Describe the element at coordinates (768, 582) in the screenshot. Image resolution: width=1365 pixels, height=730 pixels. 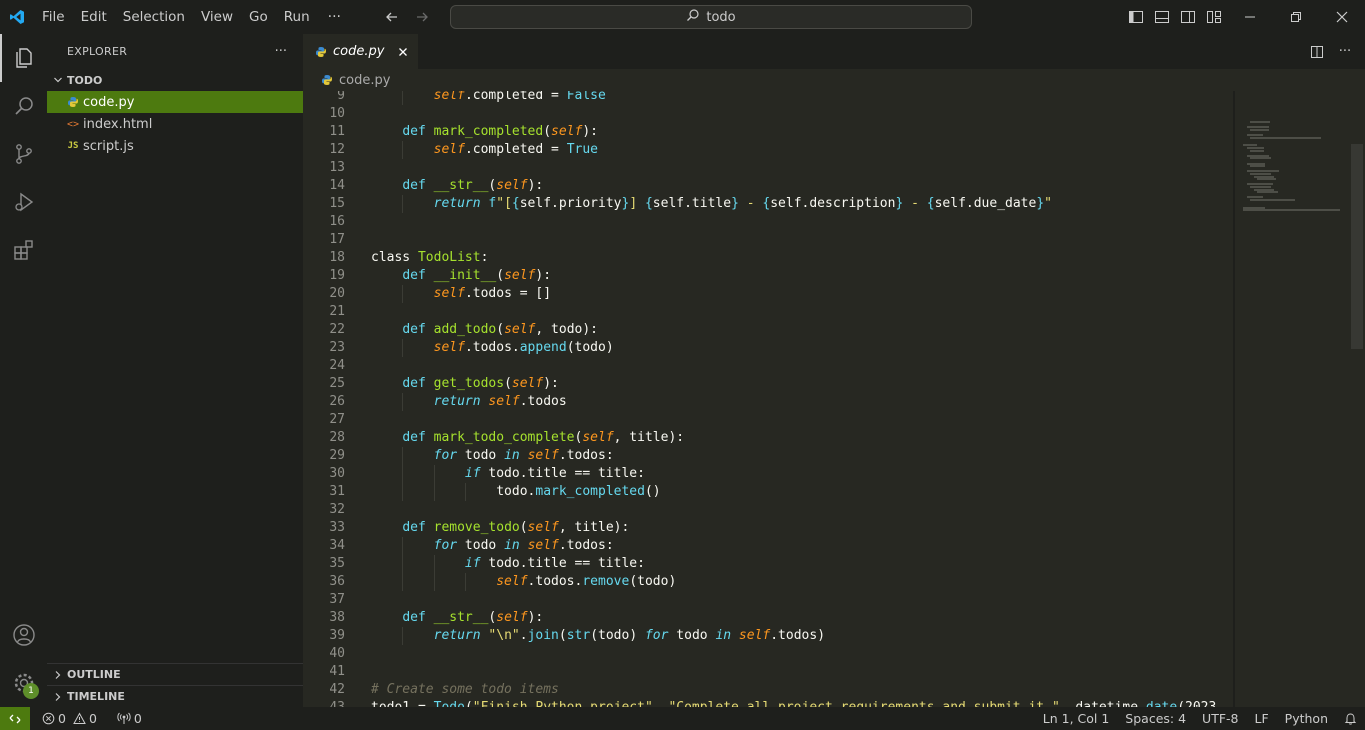
I see `code-line: 36 self.todos.remove(todo)` at that location.